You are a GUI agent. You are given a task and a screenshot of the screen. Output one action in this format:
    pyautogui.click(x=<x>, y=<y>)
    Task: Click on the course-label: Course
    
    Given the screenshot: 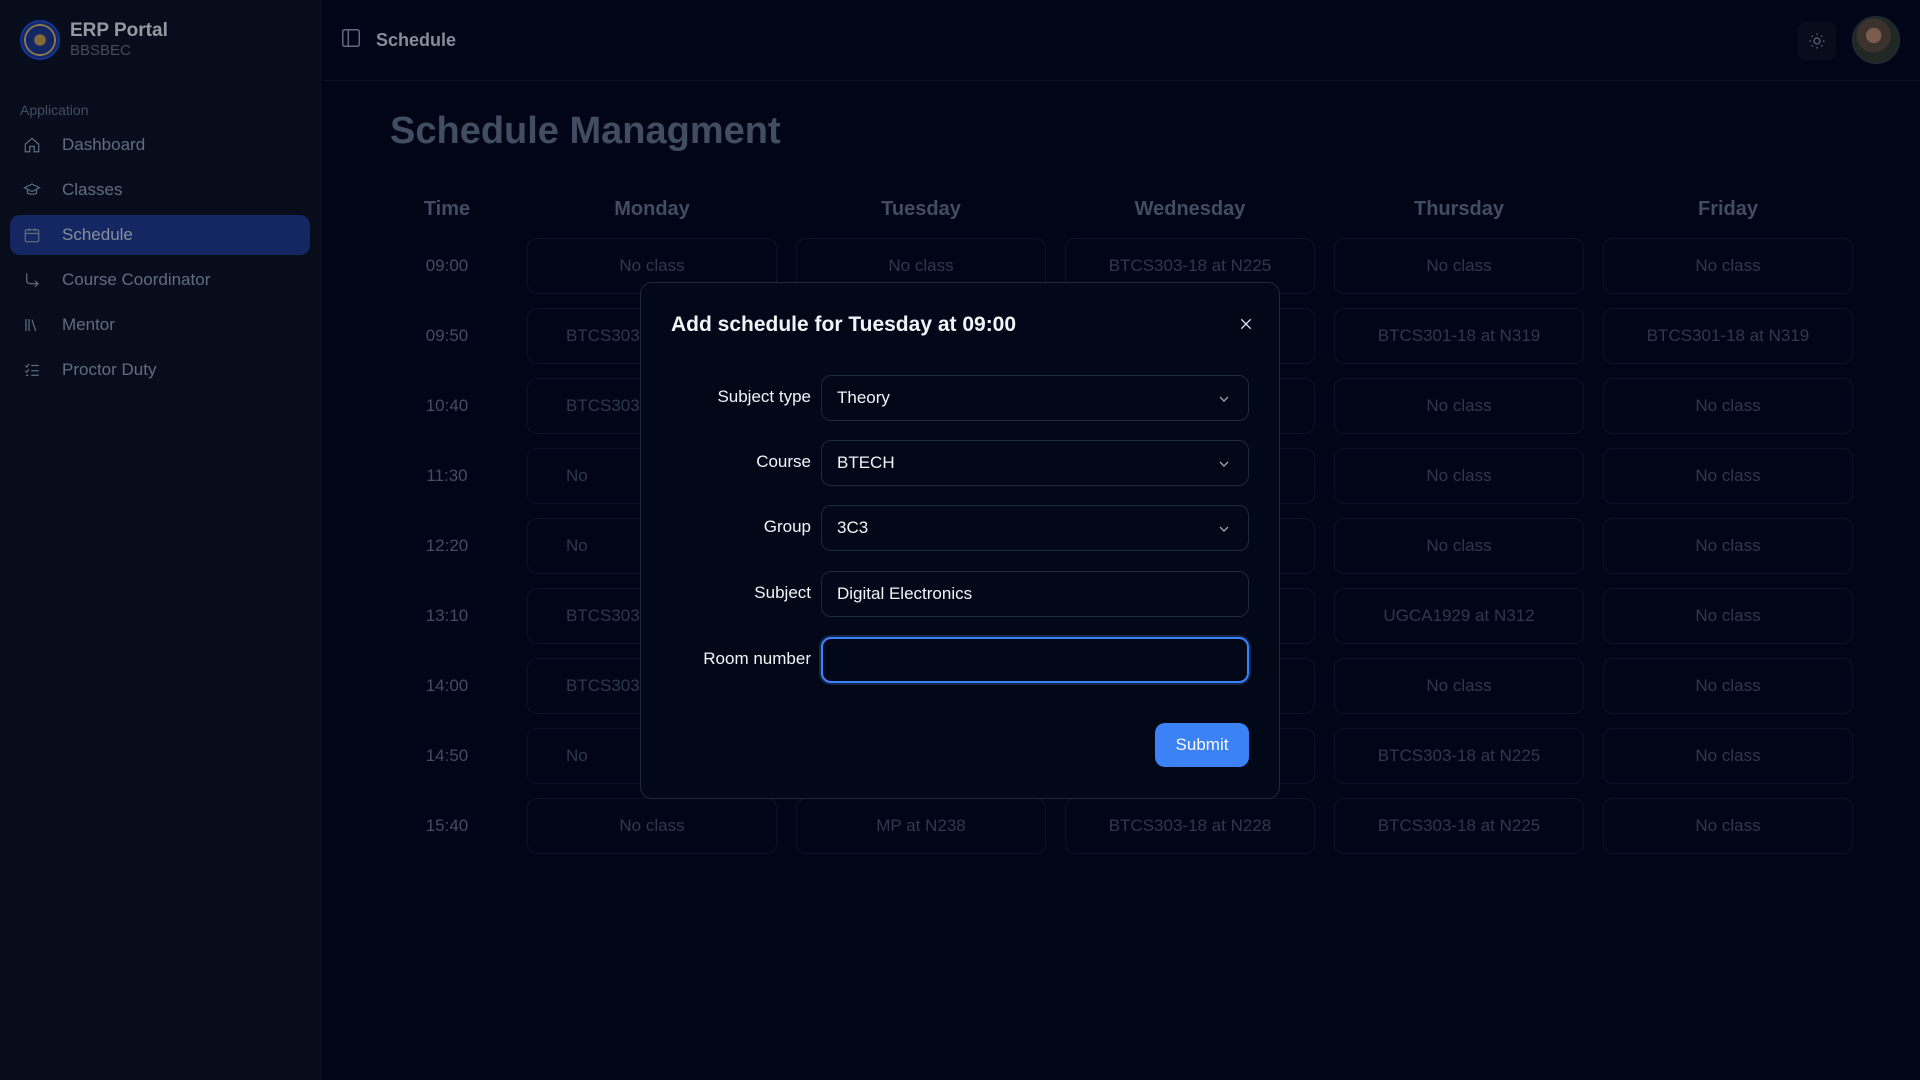 What is the action you would take?
    pyautogui.click(x=783, y=461)
    